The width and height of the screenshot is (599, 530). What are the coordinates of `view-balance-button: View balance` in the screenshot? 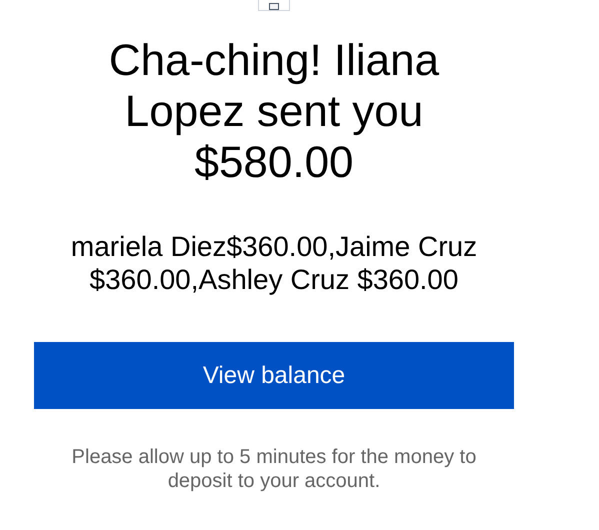 It's located at (274, 375).